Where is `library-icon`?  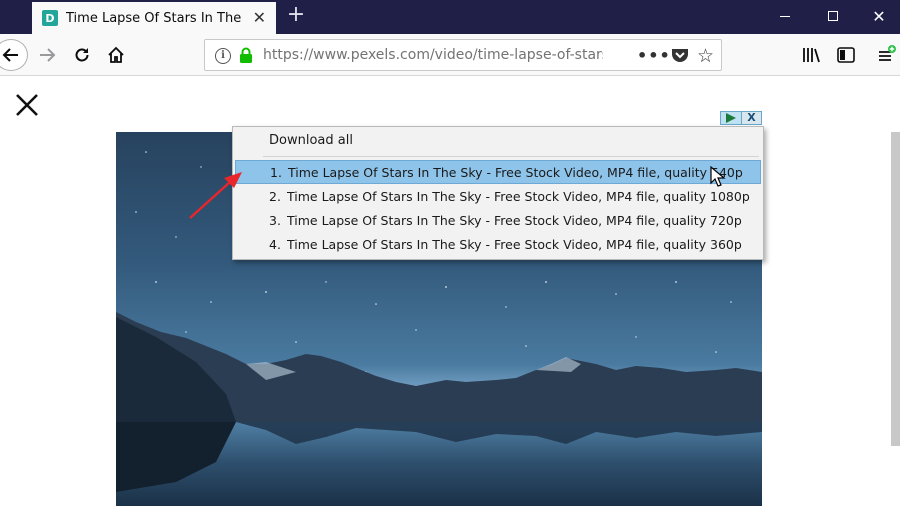 library-icon is located at coordinates (811, 55).